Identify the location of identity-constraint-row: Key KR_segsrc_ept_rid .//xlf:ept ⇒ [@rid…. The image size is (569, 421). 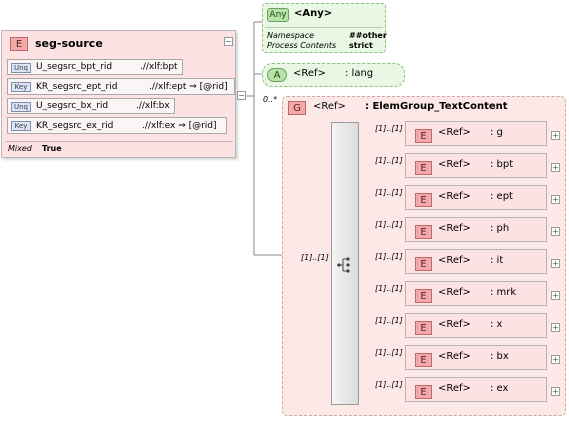
(121, 86).